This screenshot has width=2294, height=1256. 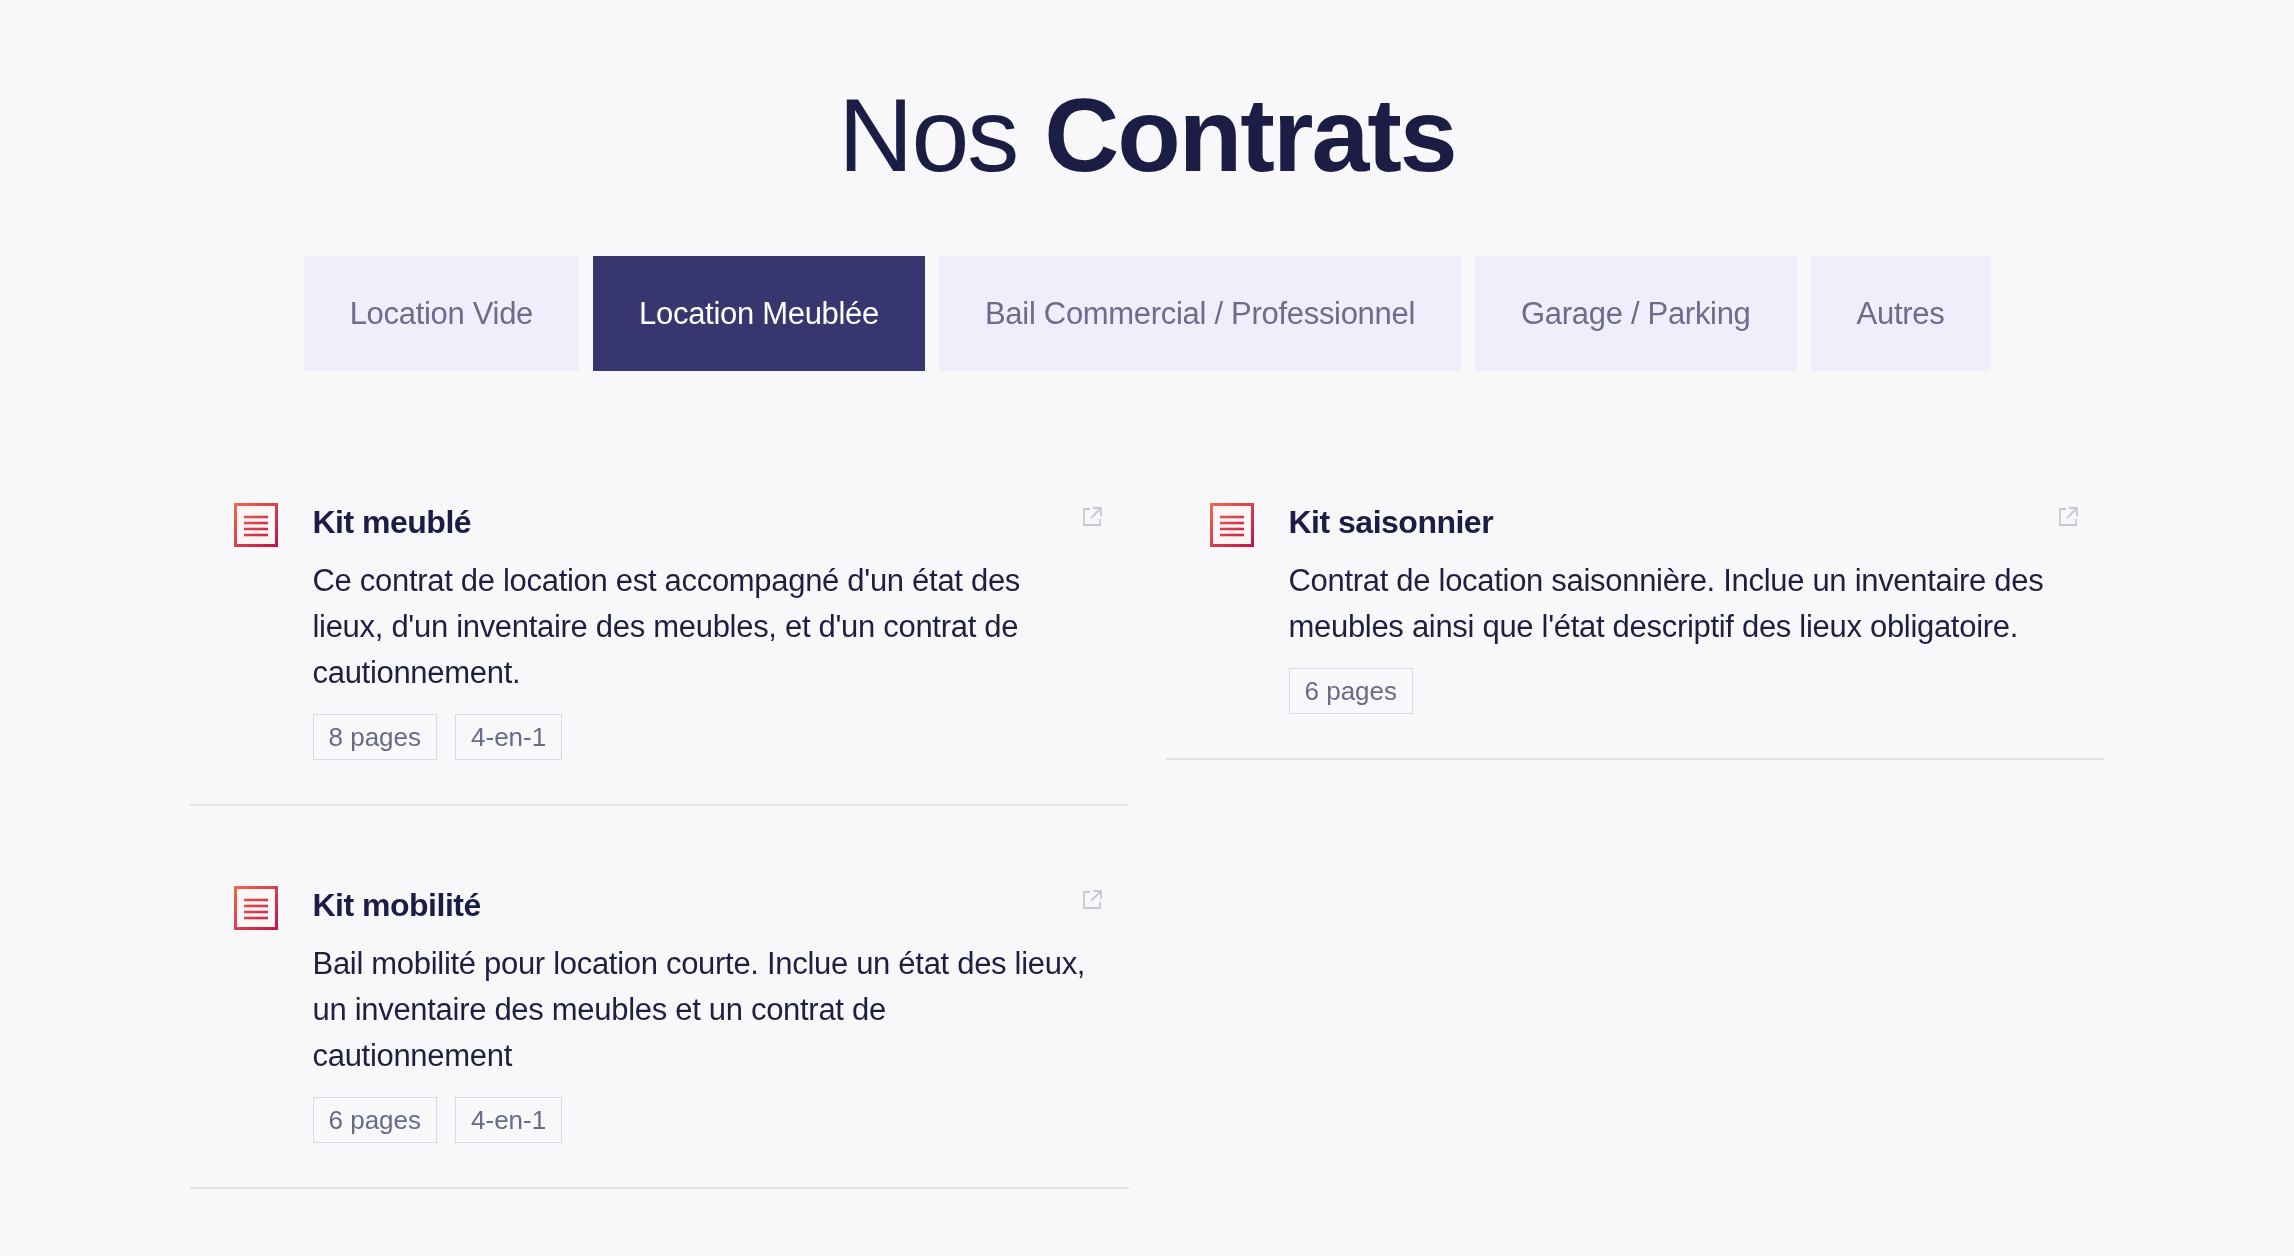 What do you see at coordinates (396, 905) in the screenshot?
I see `contract-title: Kit mobilité` at bounding box center [396, 905].